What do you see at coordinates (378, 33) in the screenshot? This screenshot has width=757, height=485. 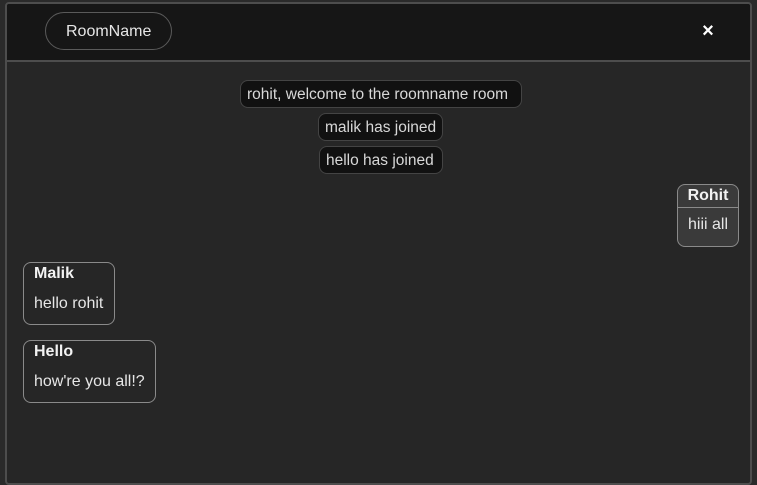 I see `chat-header: RoomName ×` at bounding box center [378, 33].